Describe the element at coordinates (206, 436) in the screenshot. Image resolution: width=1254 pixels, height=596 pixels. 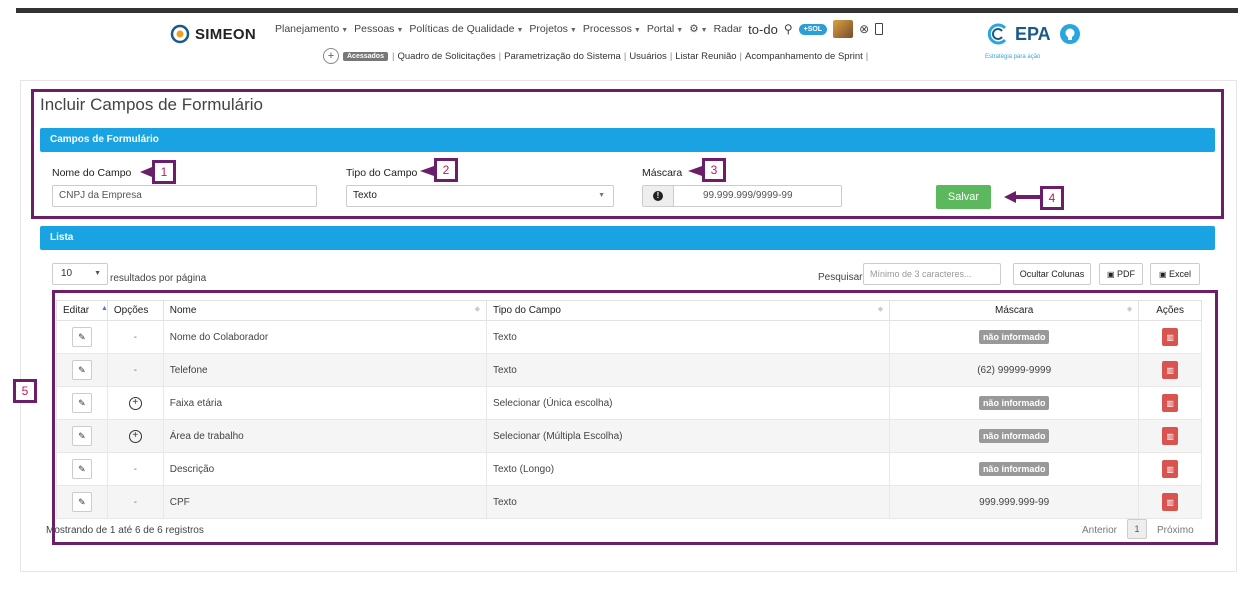
I see `field-name: Área de trabalho` at that location.